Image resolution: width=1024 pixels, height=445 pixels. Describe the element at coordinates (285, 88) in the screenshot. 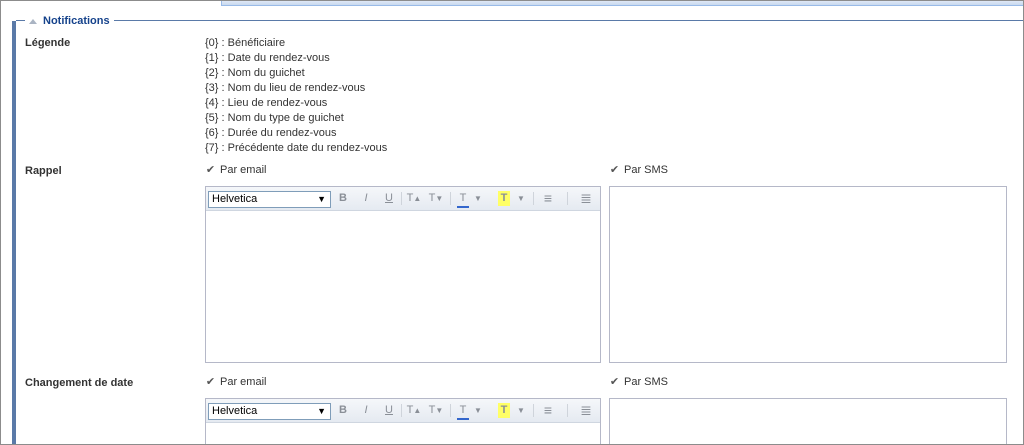

I see `legend-item: {3} : Nom du lieu de rendez-vous` at that location.